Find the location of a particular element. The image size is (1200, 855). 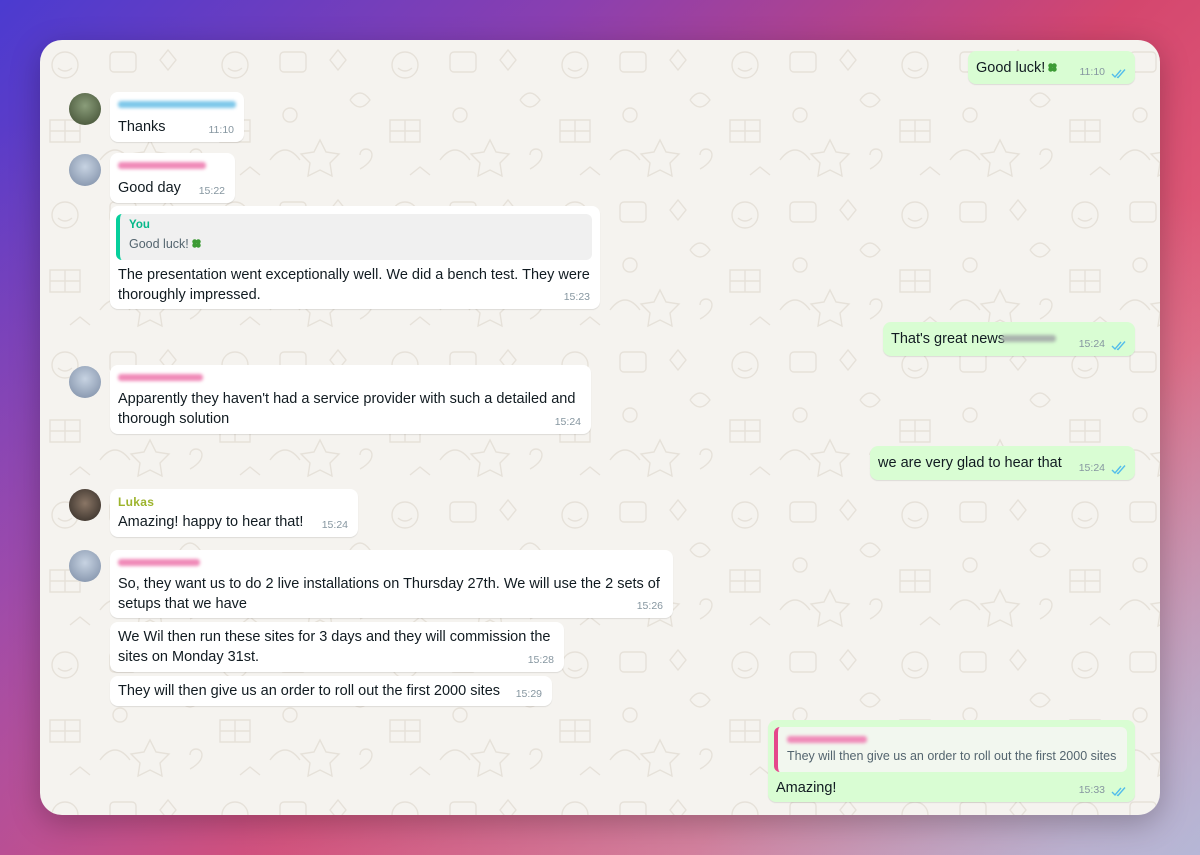

message-text: Thanks is located at coordinates (142, 127).